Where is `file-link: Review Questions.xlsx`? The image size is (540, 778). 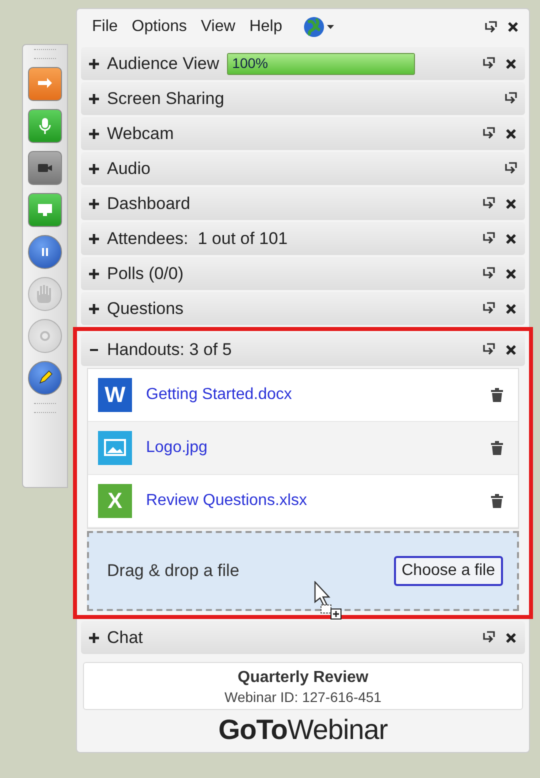
file-link: Review Questions.xlsx is located at coordinates (226, 501).